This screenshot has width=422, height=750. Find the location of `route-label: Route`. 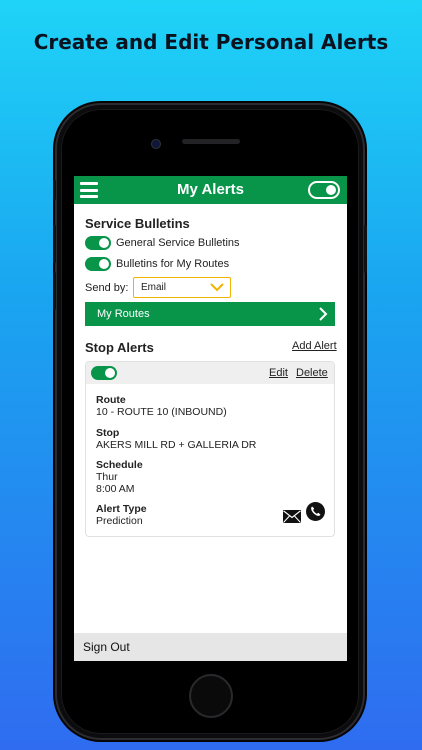

route-label: Route is located at coordinates (111, 400).